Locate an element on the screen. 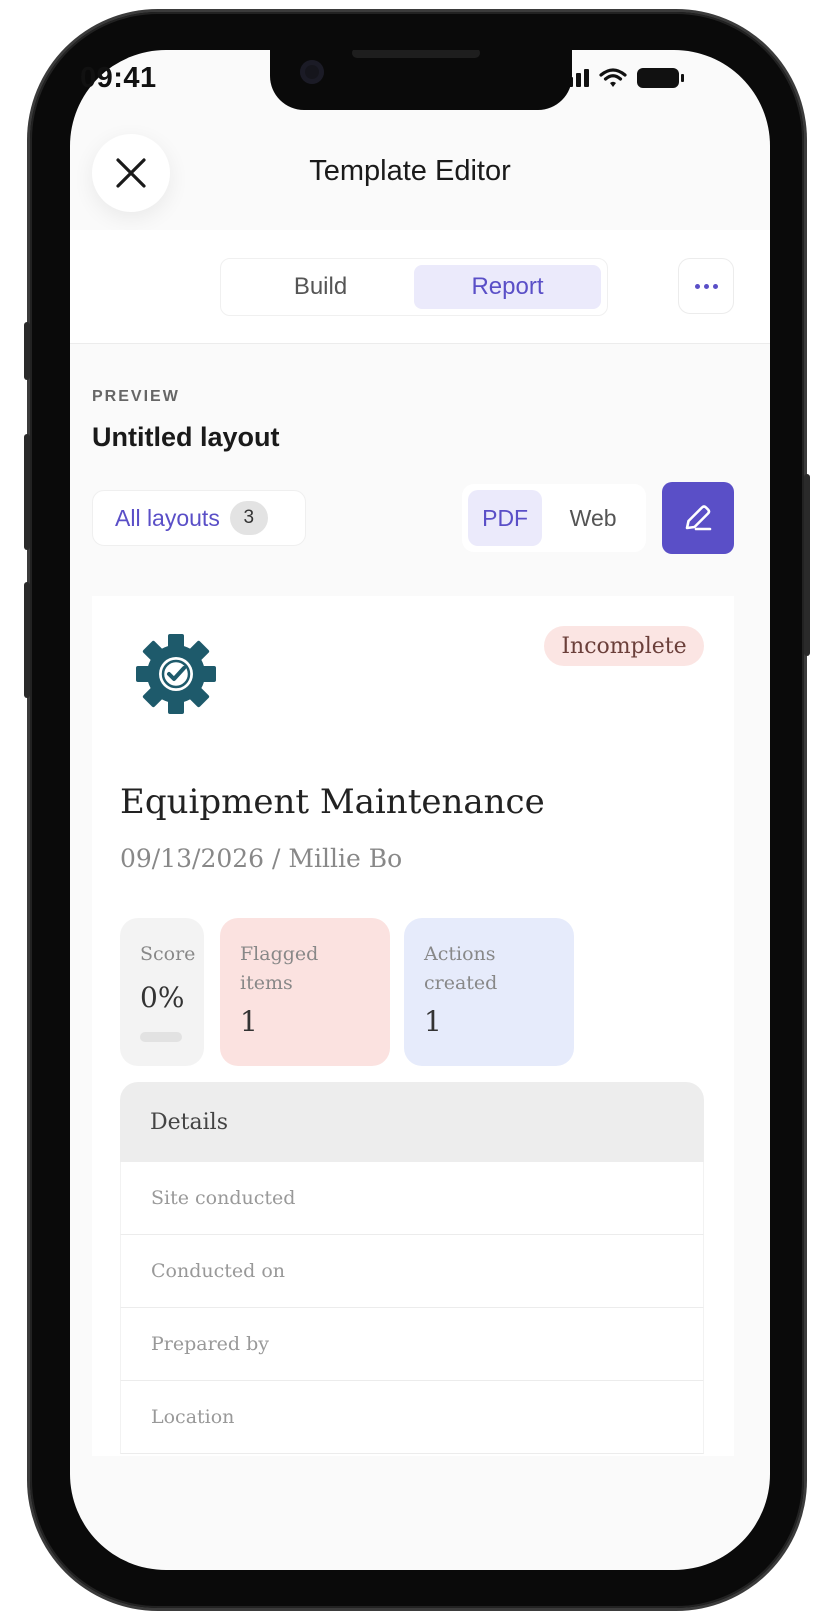 This screenshot has height=1620, width=840. flagged-value: 1 is located at coordinates (249, 1021).